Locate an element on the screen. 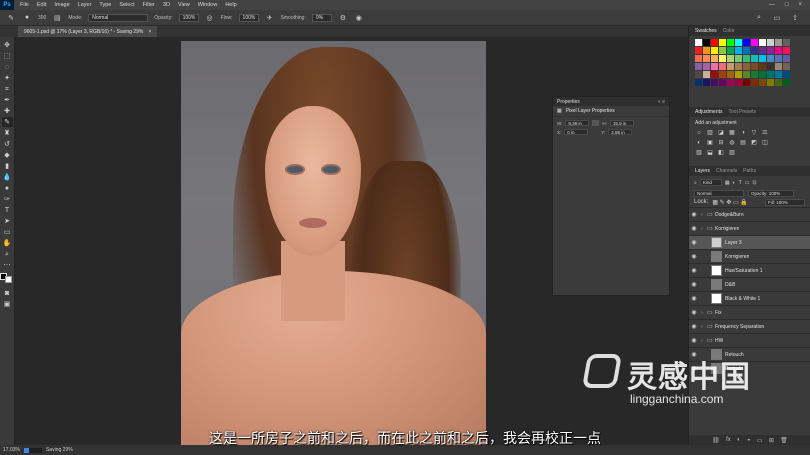 The height and width of the screenshot is (455, 810). height-field: 15,9 in is located at coordinates (621, 123).